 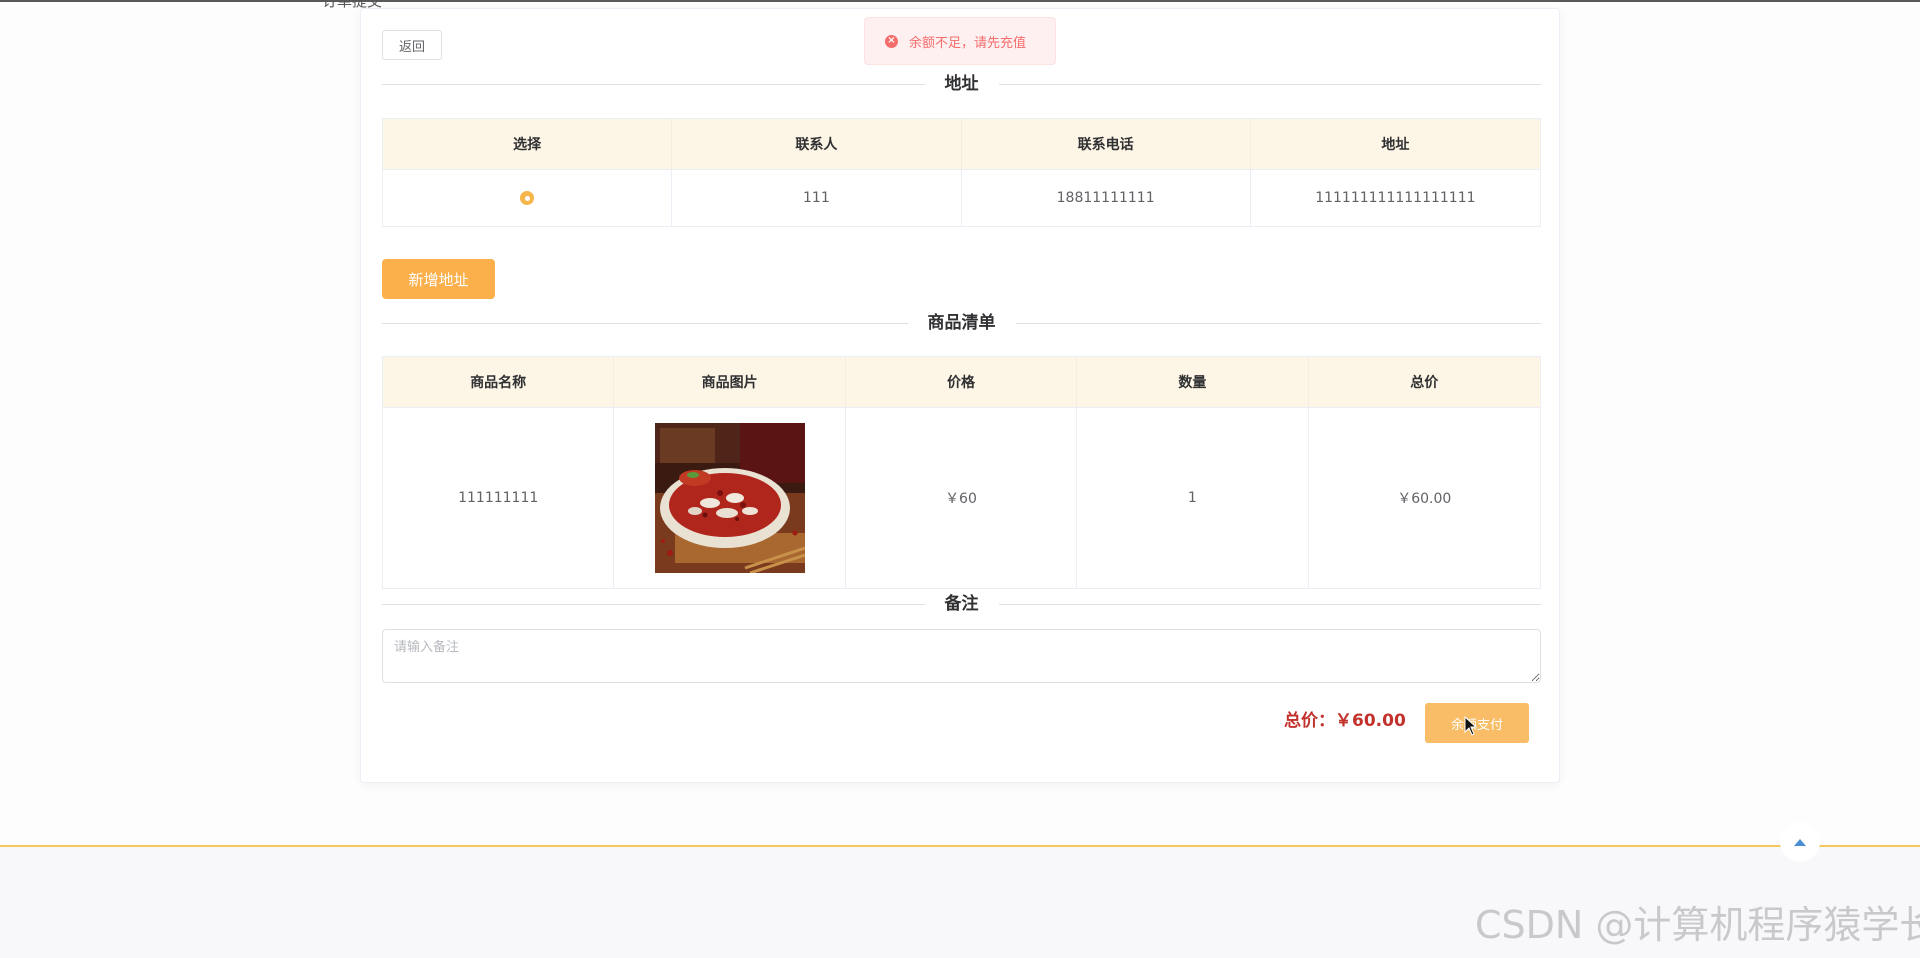 I want to click on goods-section-title: 商品清单, so click(x=961, y=323).